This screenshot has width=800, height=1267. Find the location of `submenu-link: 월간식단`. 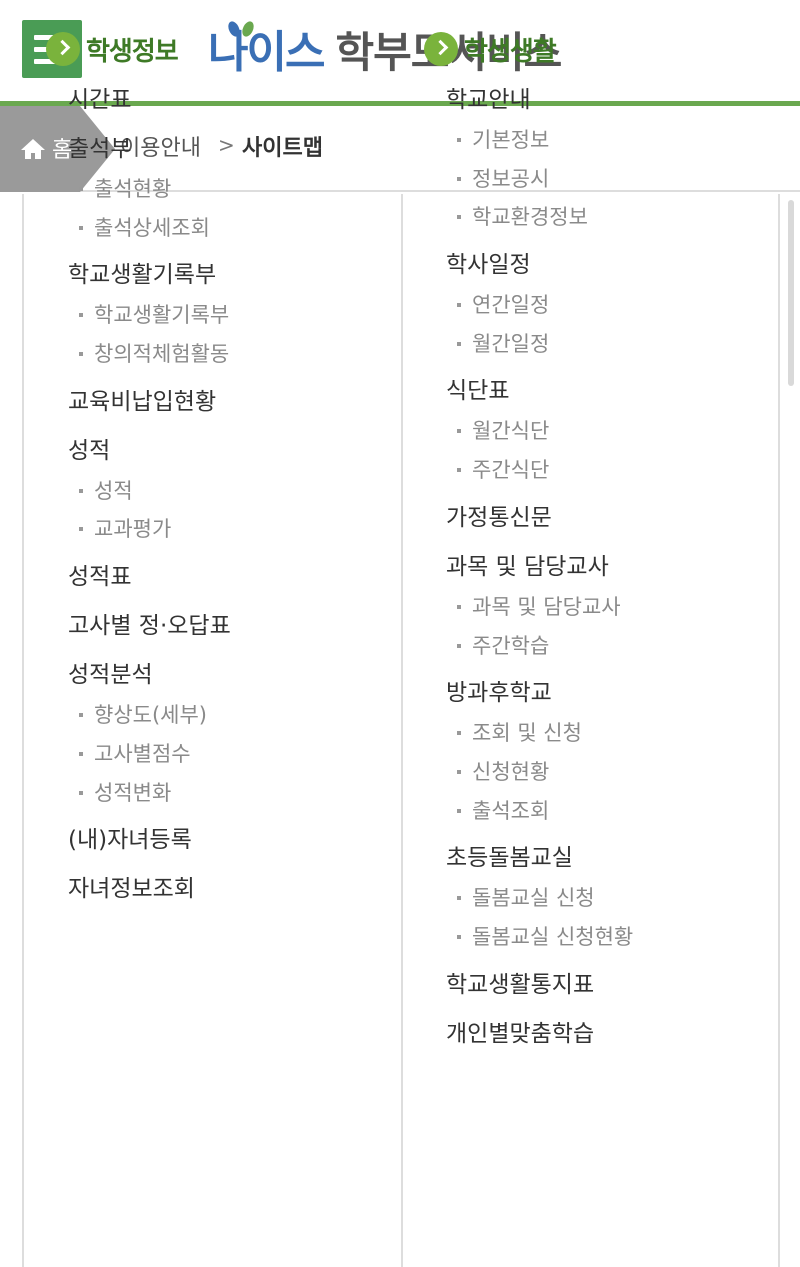

submenu-link: 월간식단 is located at coordinates (528, 431).